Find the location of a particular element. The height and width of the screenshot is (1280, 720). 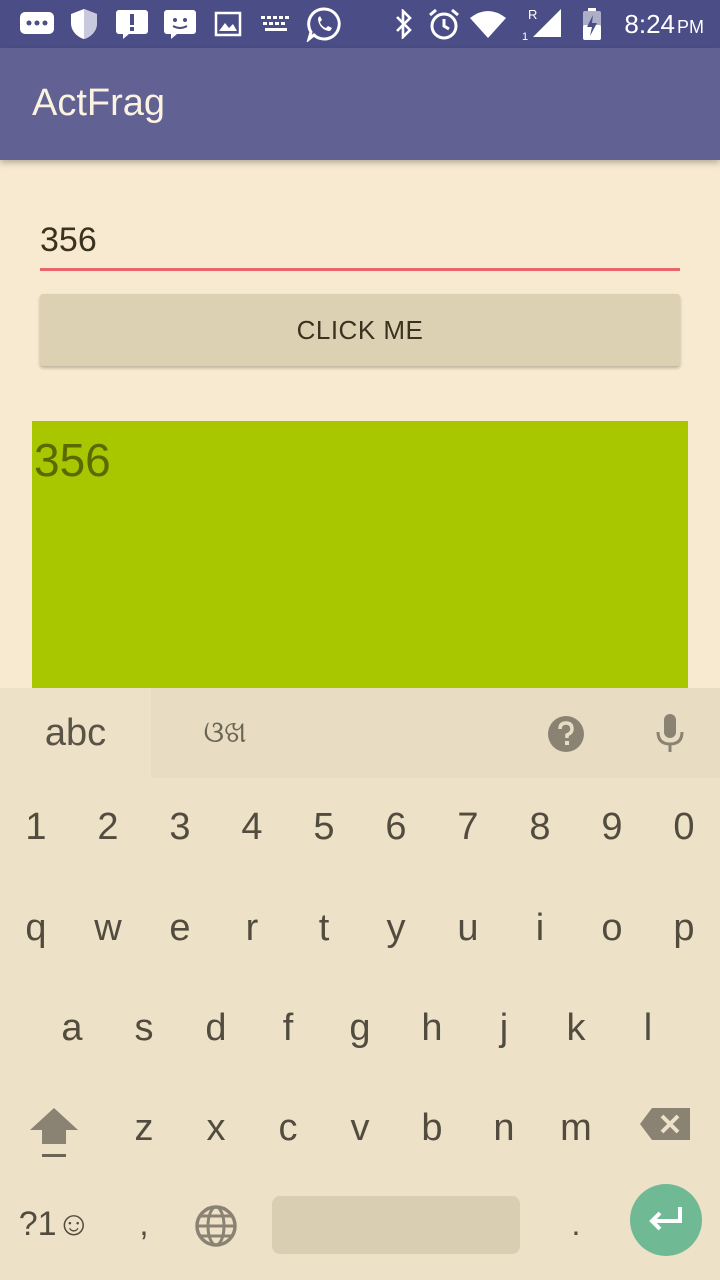

period-key: . is located at coordinates (576, 1224).